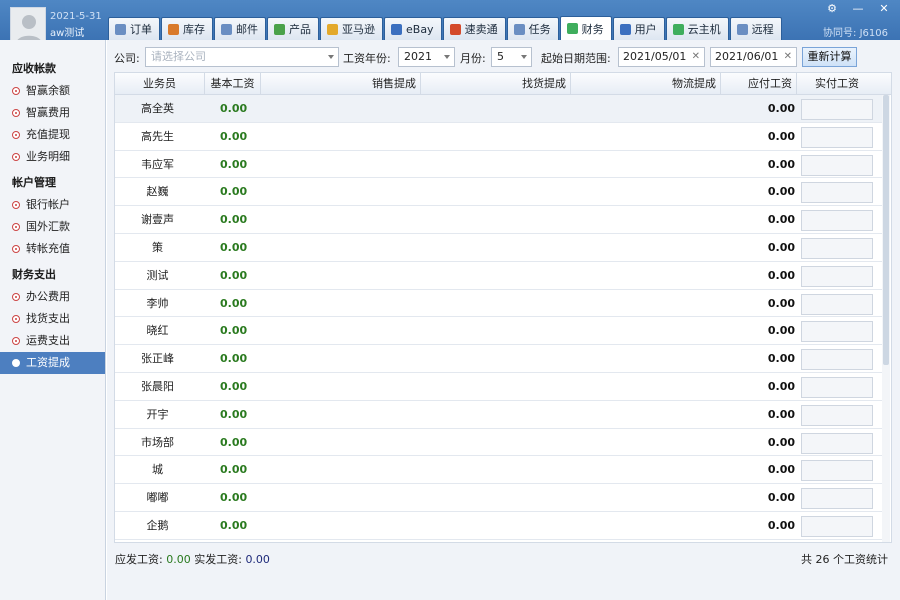  What do you see at coordinates (499, 109) in the screenshot?
I see `table-row: 高全英 0.00 0.00` at bounding box center [499, 109].